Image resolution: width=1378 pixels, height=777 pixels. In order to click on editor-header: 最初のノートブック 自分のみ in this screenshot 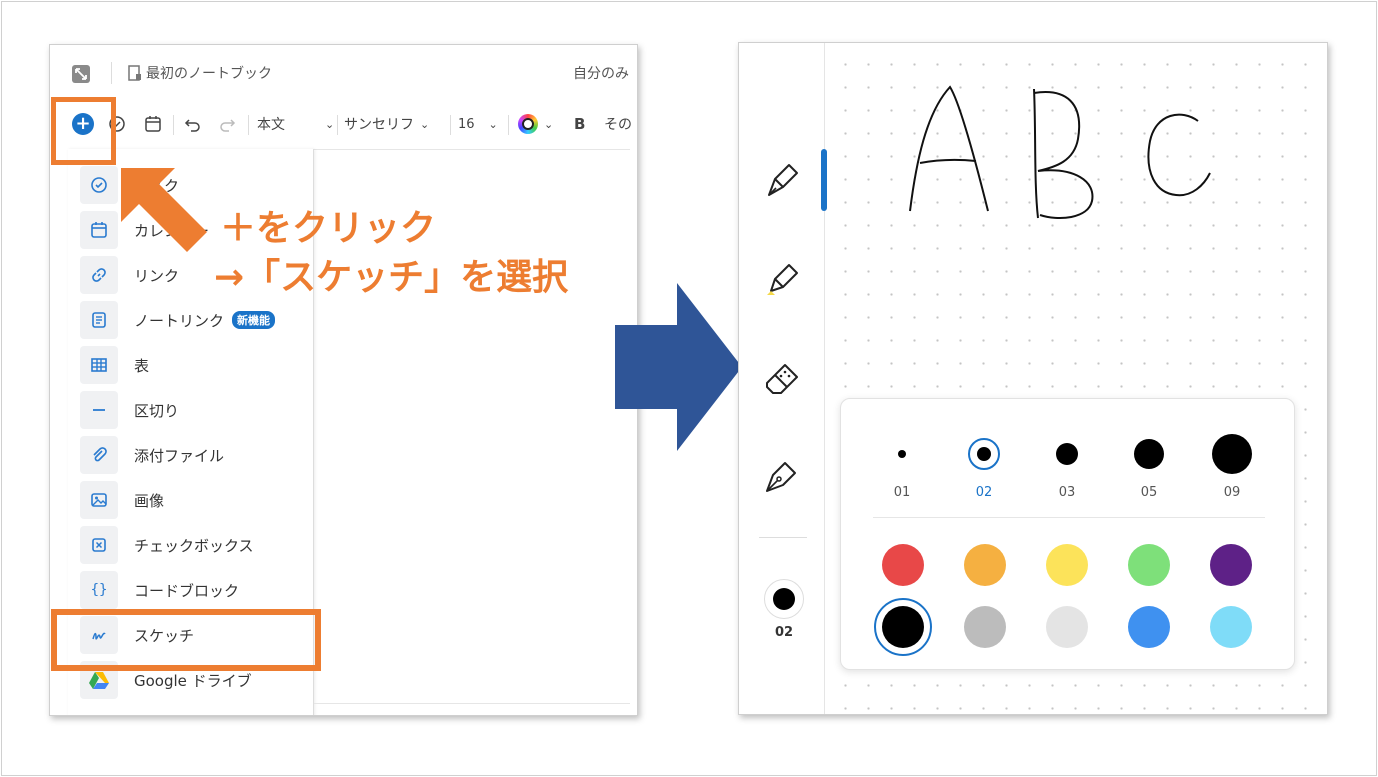, I will do `click(343, 73)`.